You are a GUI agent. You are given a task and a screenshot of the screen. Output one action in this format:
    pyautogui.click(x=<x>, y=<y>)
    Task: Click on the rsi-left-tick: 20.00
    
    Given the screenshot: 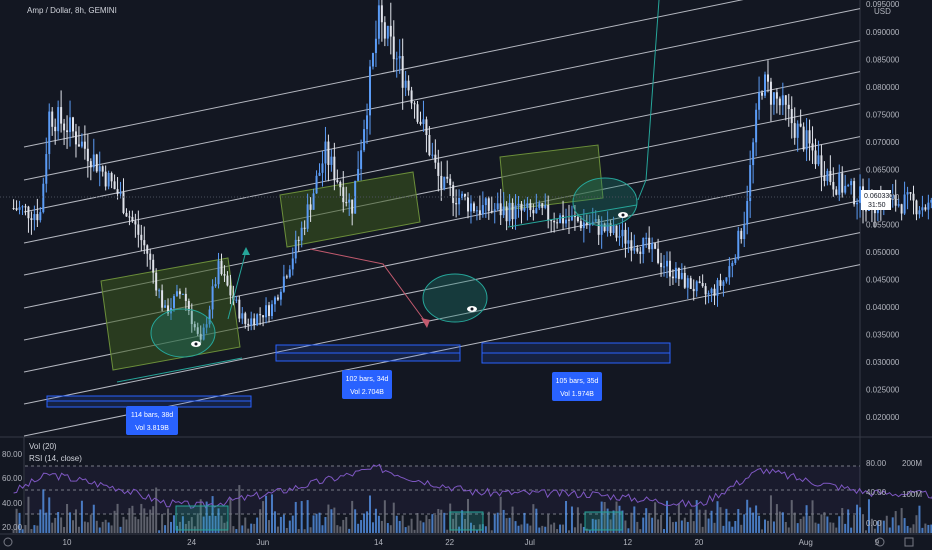 What is the action you would take?
    pyautogui.click(x=12, y=527)
    